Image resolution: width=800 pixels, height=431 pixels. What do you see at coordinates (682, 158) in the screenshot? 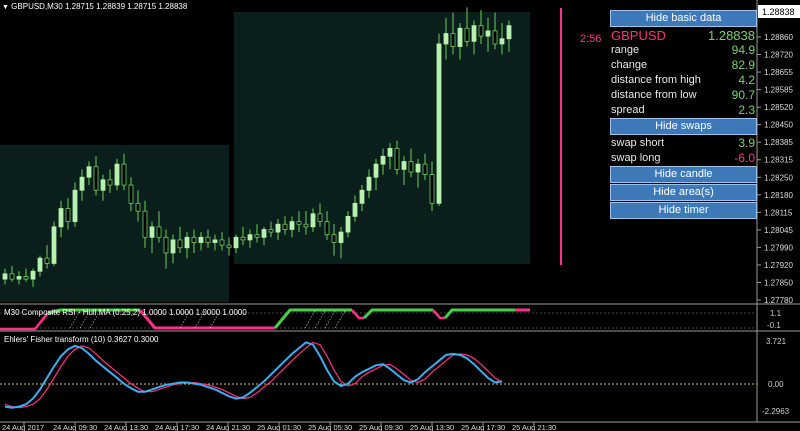
I see `swap-long-row: swap long -6.0` at bounding box center [682, 158].